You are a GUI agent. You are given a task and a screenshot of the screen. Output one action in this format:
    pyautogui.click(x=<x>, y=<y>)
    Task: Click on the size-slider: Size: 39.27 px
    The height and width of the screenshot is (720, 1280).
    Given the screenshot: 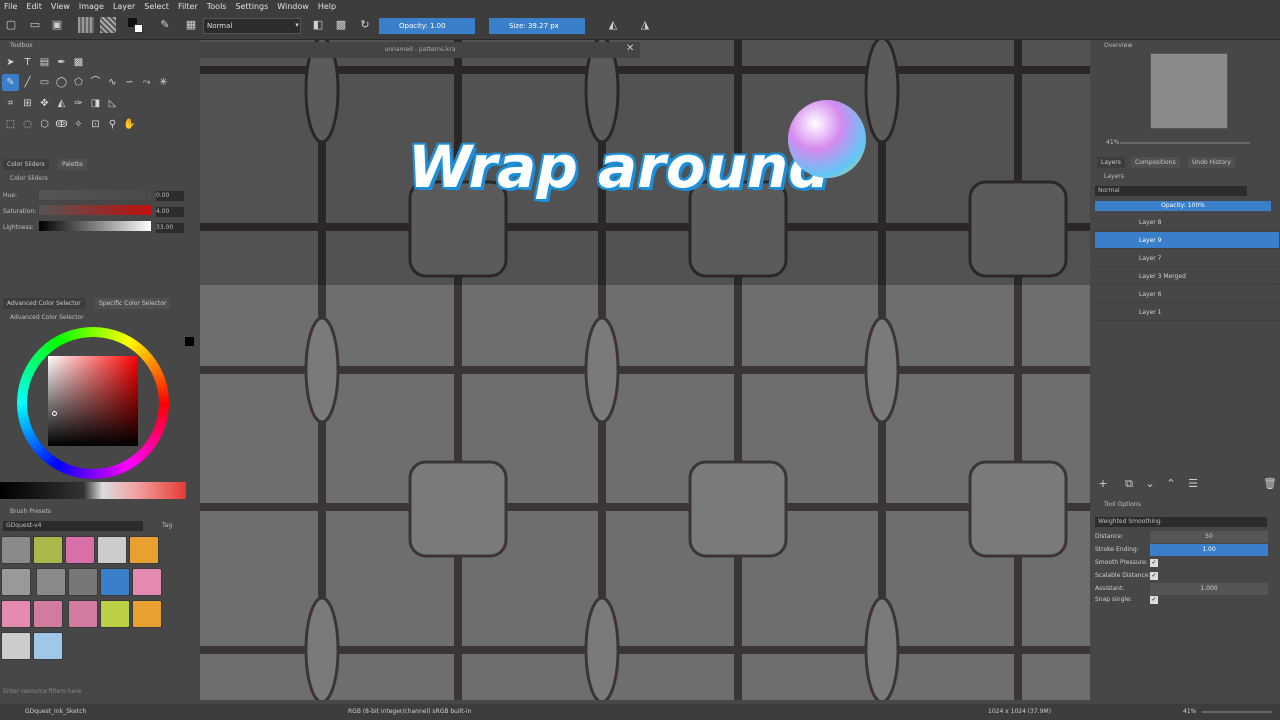 What is the action you would take?
    pyautogui.click(x=537, y=26)
    